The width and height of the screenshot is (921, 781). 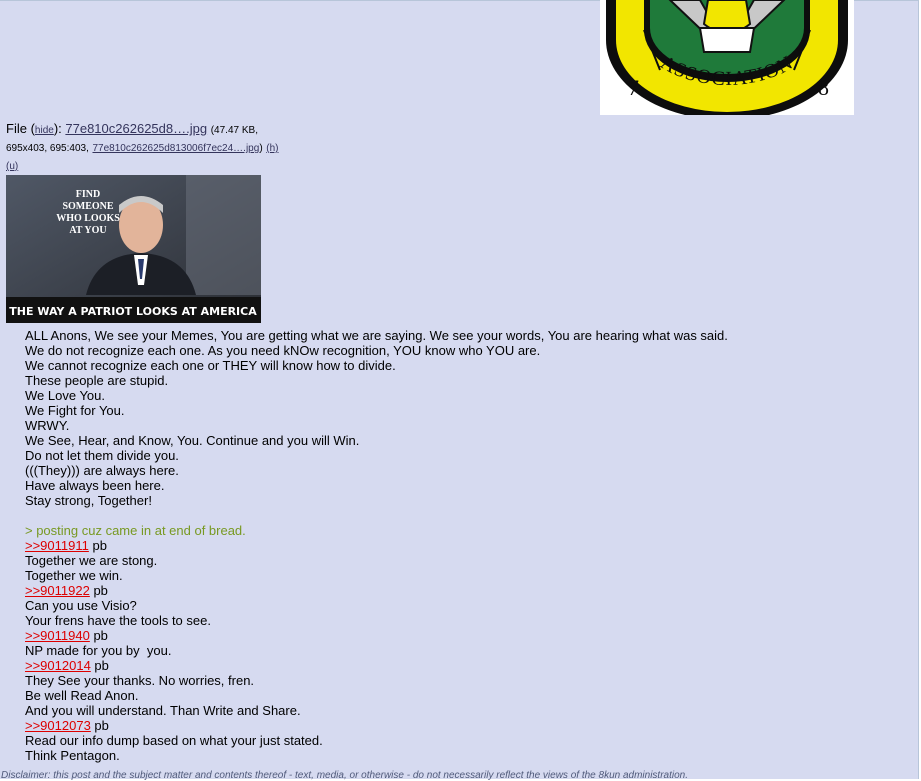 What do you see at coordinates (236, 130) in the screenshot?
I see `file-size: 47.47 KB,` at bounding box center [236, 130].